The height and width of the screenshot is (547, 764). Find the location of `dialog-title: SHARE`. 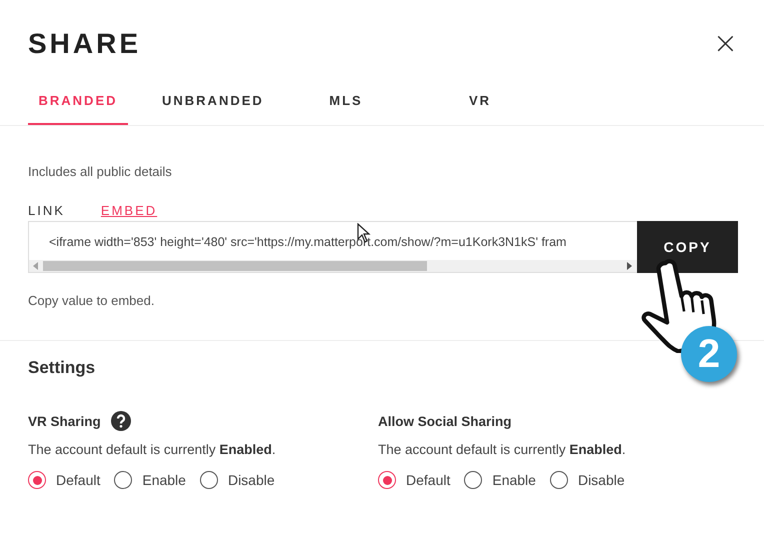

dialog-title: SHARE is located at coordinates (85, 44).